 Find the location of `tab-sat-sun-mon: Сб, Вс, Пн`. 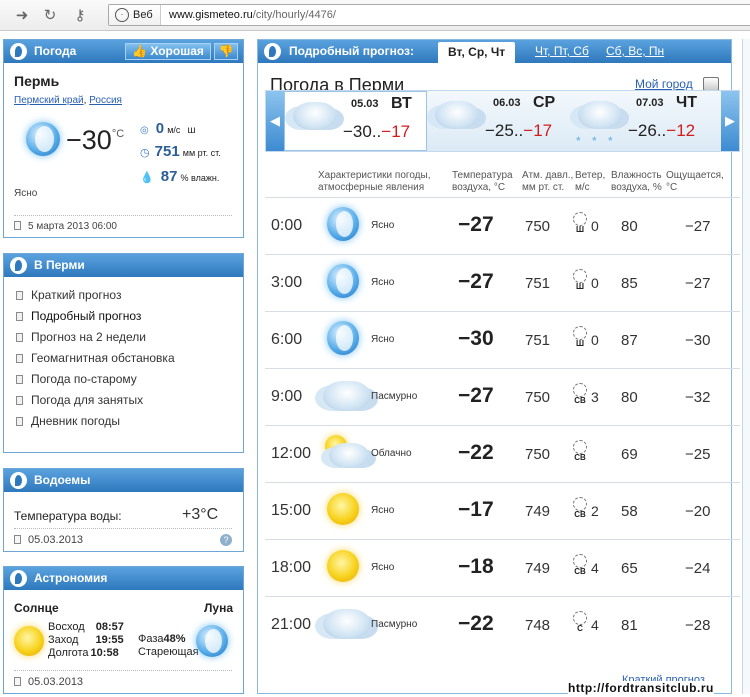

tab-sat-sun-mon: Сб, Вс, Пн is located at coordinates (635, 51).